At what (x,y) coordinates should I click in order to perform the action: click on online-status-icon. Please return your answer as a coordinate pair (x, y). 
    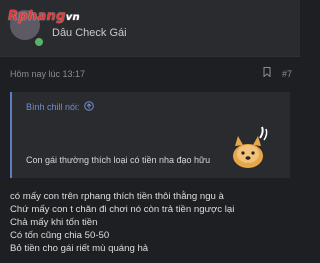
    Looking at the image, I should click on (39, 42).